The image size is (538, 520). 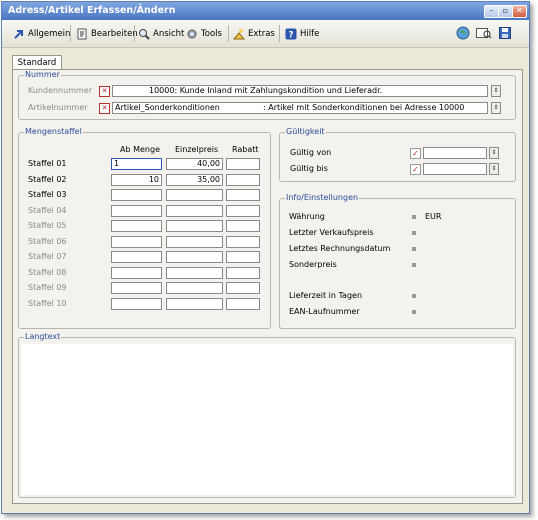 I want to click on gueltig-von-checkbox: ✓, so click(x=415, y=153).